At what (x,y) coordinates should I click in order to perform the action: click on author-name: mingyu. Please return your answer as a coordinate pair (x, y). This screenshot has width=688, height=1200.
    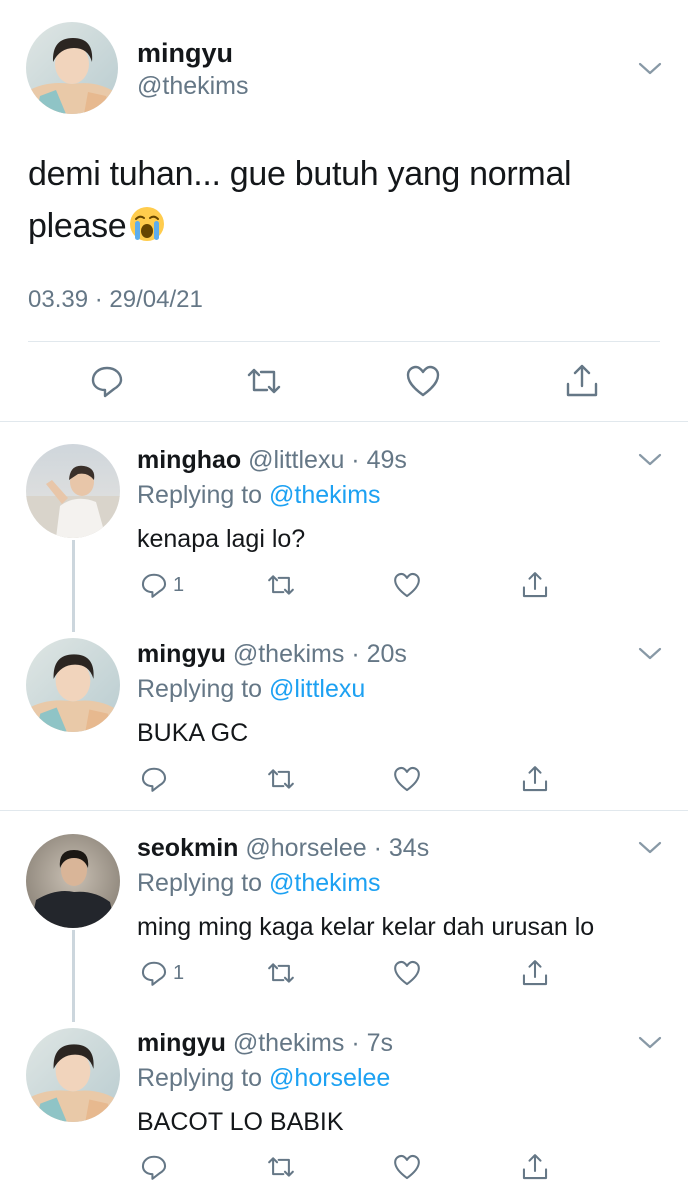
    Looking at the image, I should click on (185, 53).